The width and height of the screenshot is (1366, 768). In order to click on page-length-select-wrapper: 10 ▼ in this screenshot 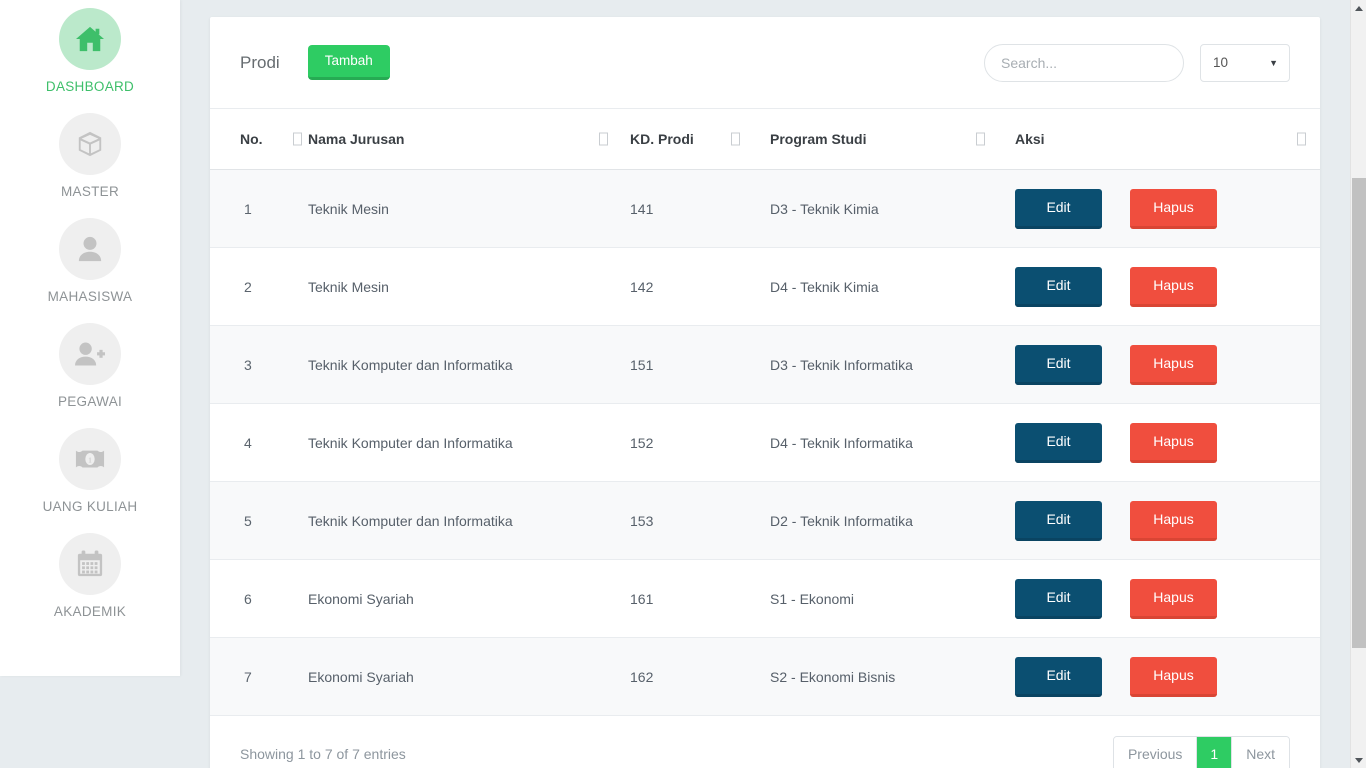, I will do `click(1245, 62)`.